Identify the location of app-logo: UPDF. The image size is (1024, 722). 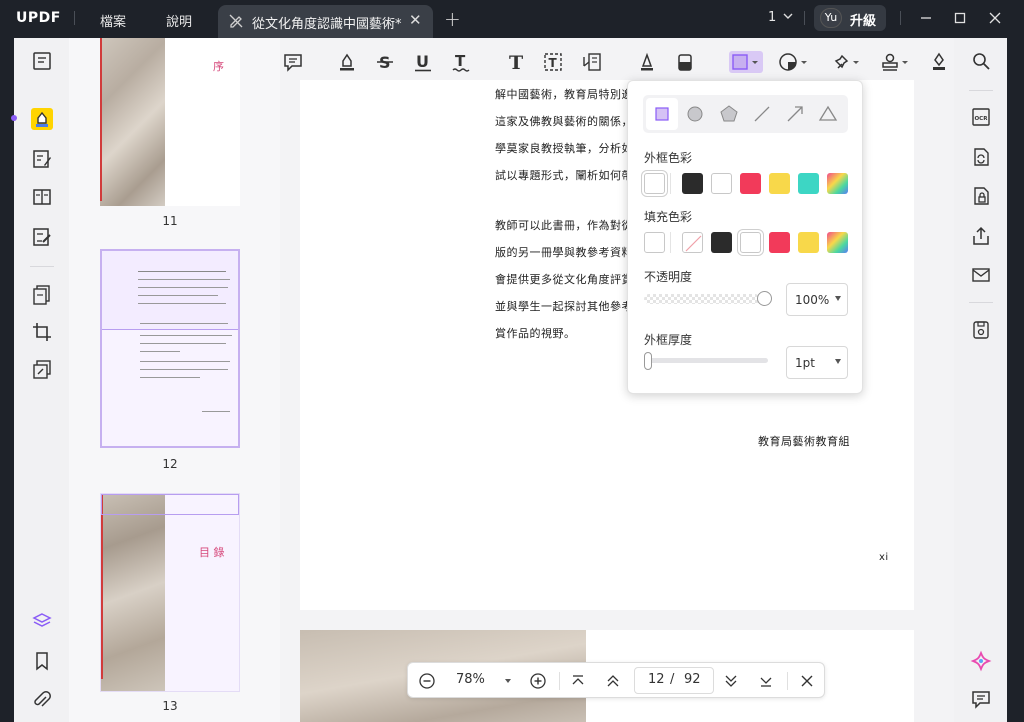
(38, 18).